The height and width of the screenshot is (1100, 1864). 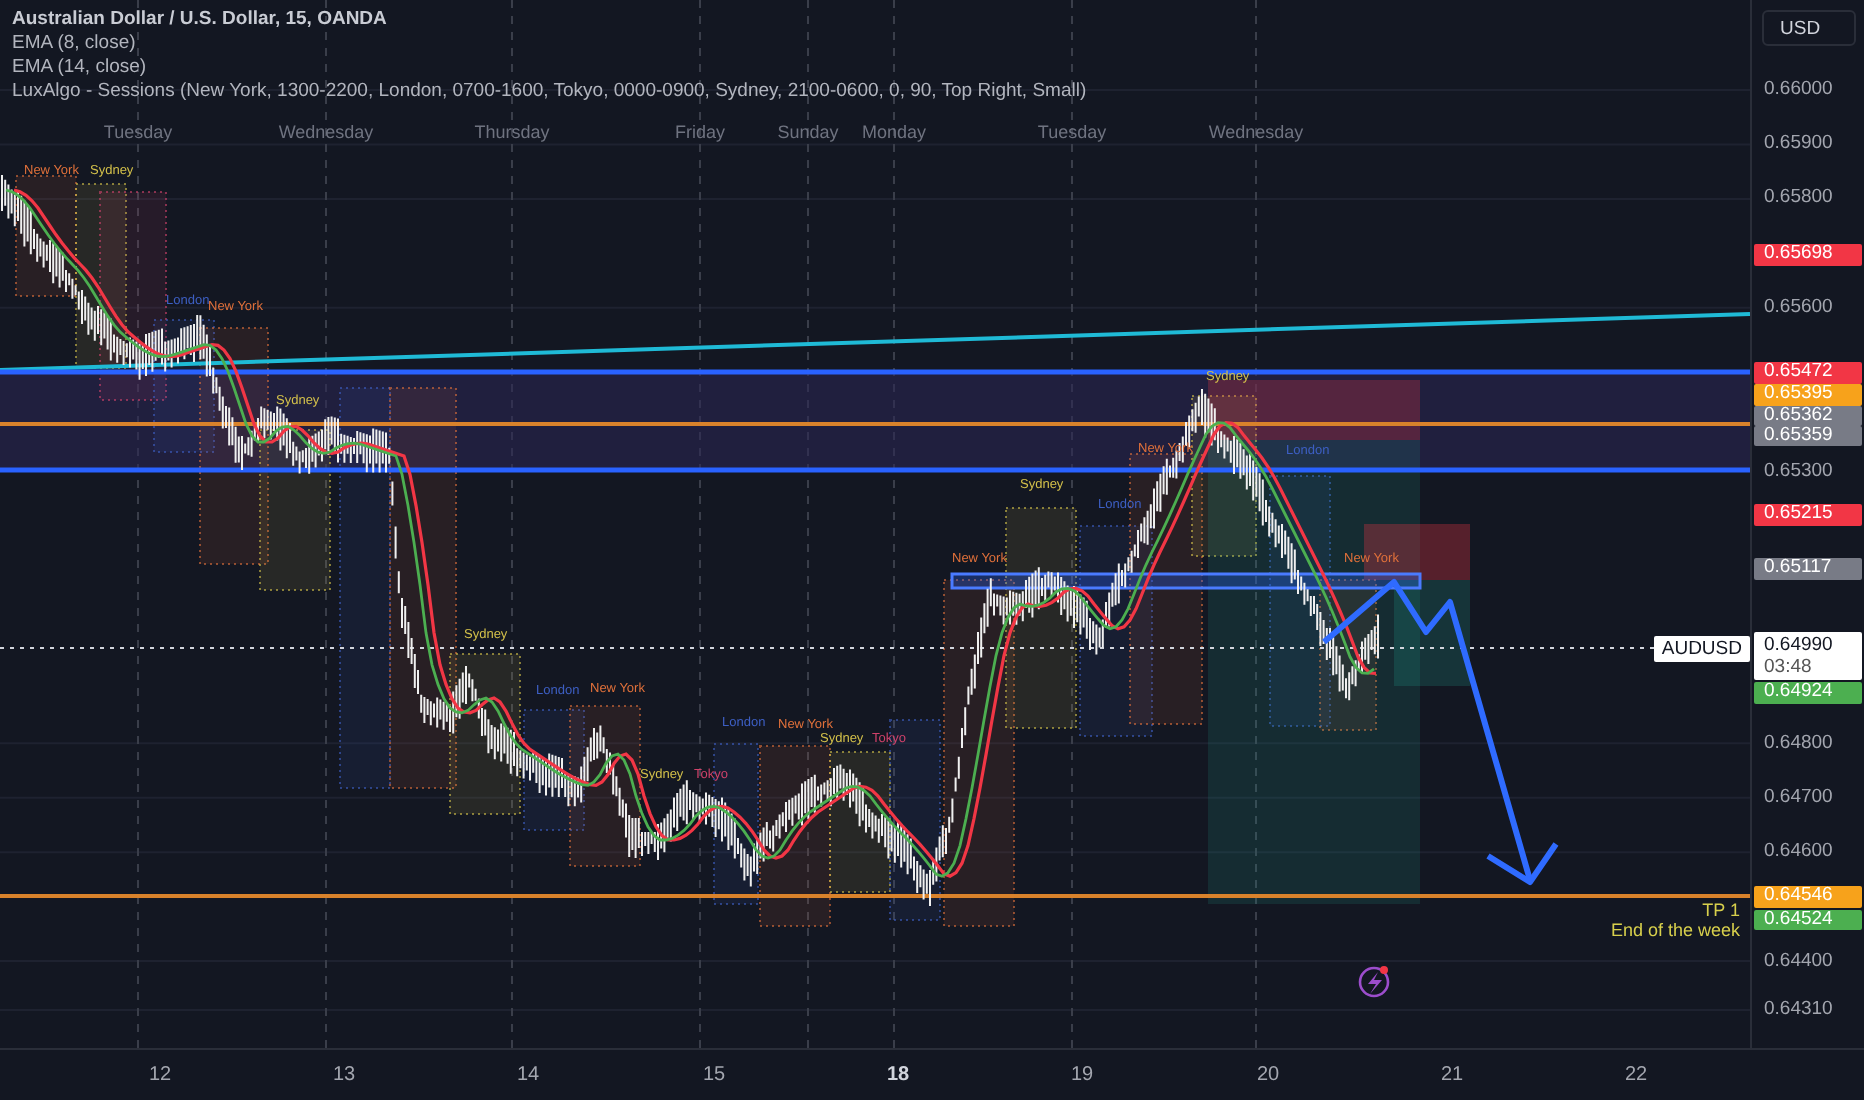 What do you see at coordinates (898, 1075) in the screenshot?
I see `time-label: 18` at bounding box center [898, 1075].